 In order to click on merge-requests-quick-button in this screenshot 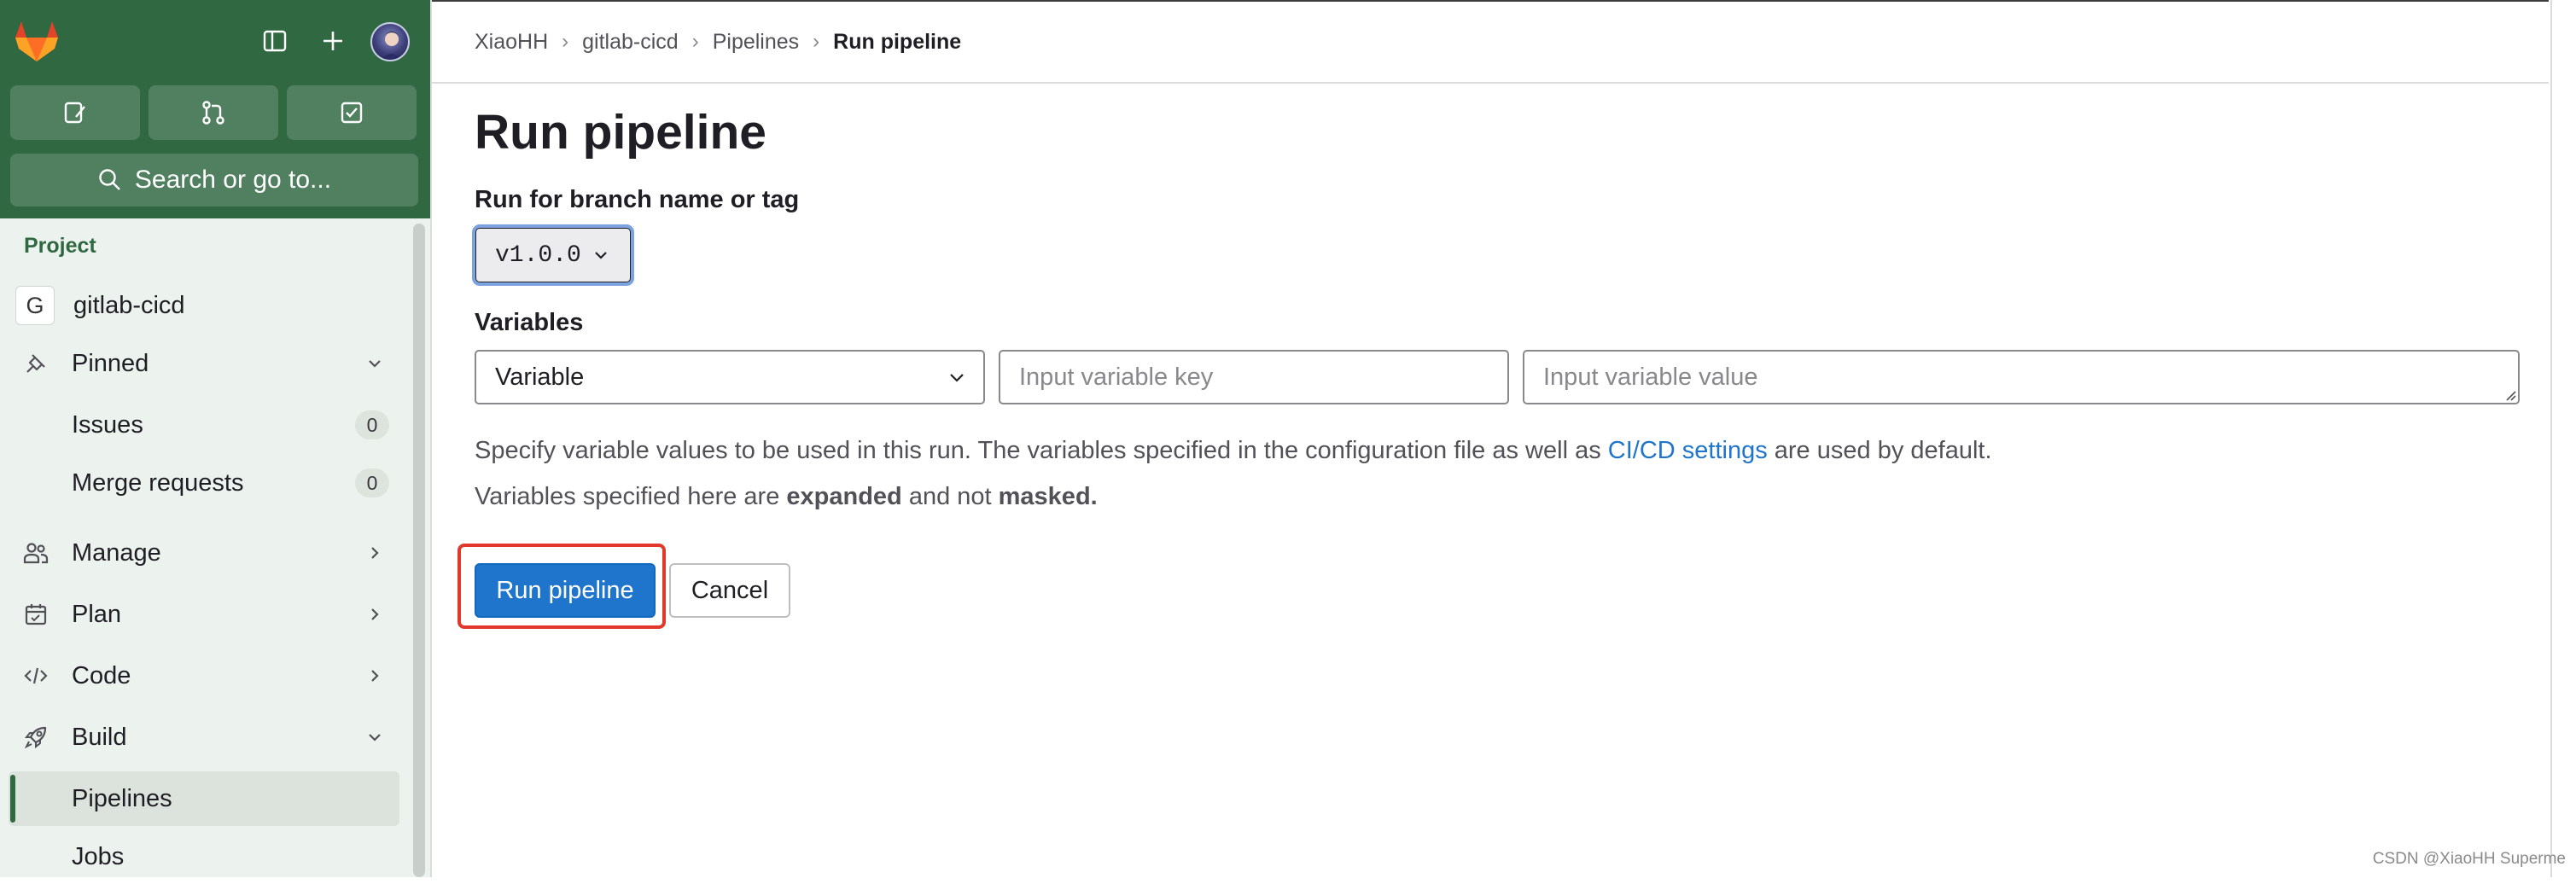, I will do `click(213, 112)`.